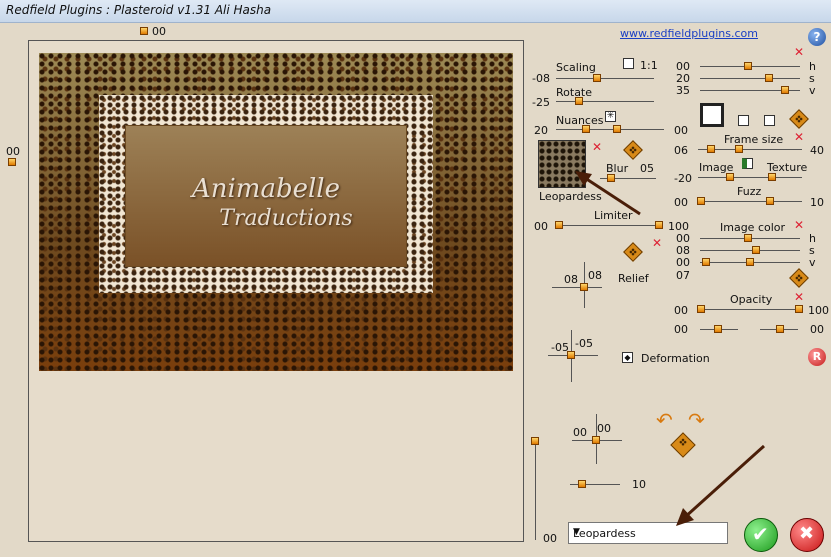 This screenshot has height=557, width=831. I want to click on arrow-texture, so click(611, 195).